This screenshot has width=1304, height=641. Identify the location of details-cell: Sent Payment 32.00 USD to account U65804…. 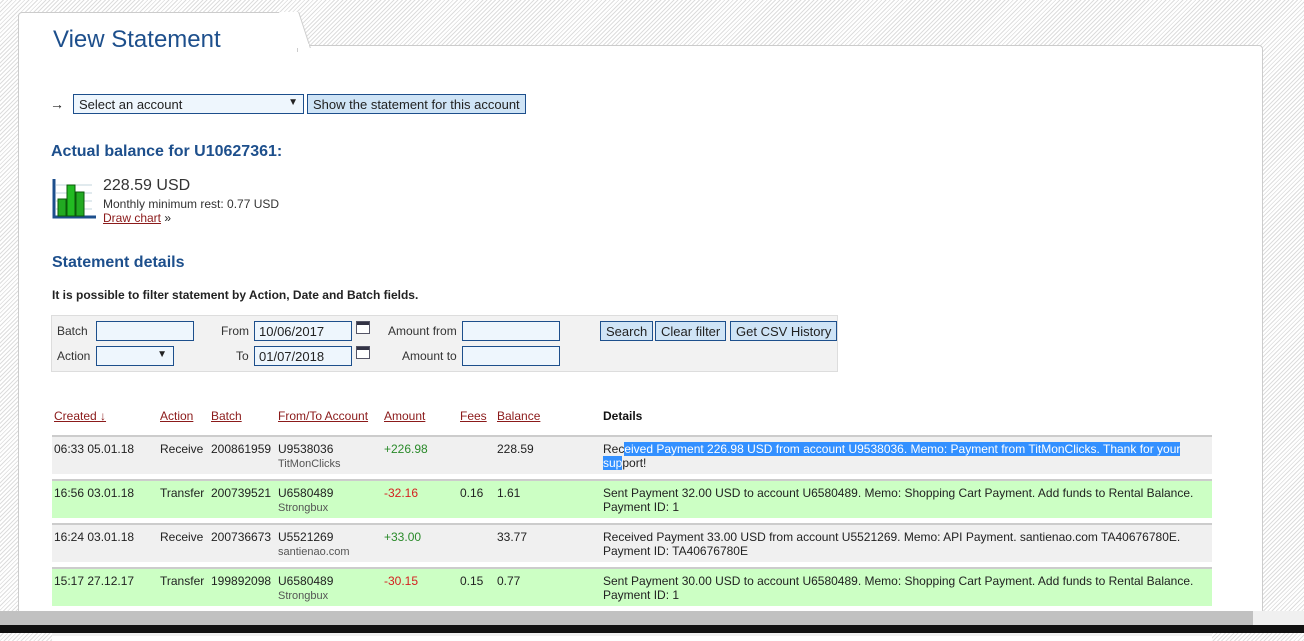
(906, 501).